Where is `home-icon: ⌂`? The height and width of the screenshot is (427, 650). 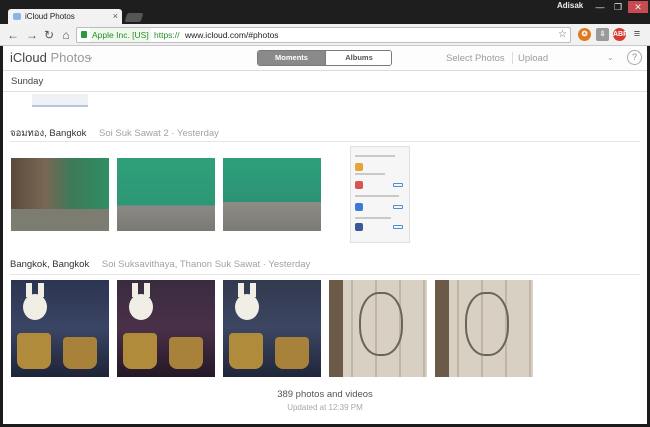 home-icon: ⌂ is located at coordinates (66, 35).